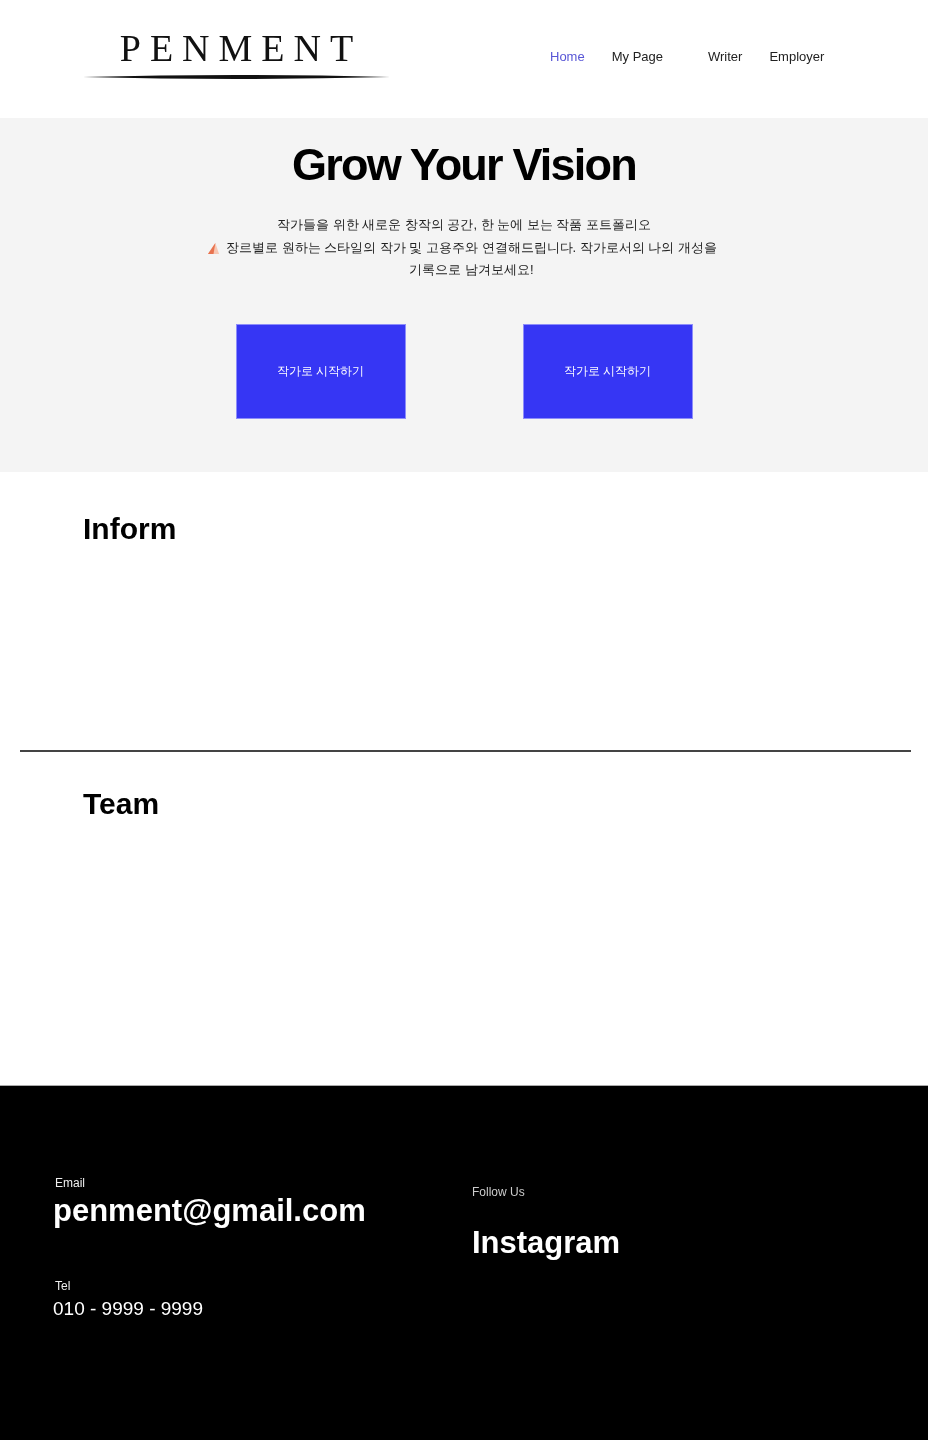 This screenshot has height=1440, width=928. Describe the element at coordinates (128, 1309) in the screenshot. I see `phone-number: 010 - 9999 - 9999` at that location.